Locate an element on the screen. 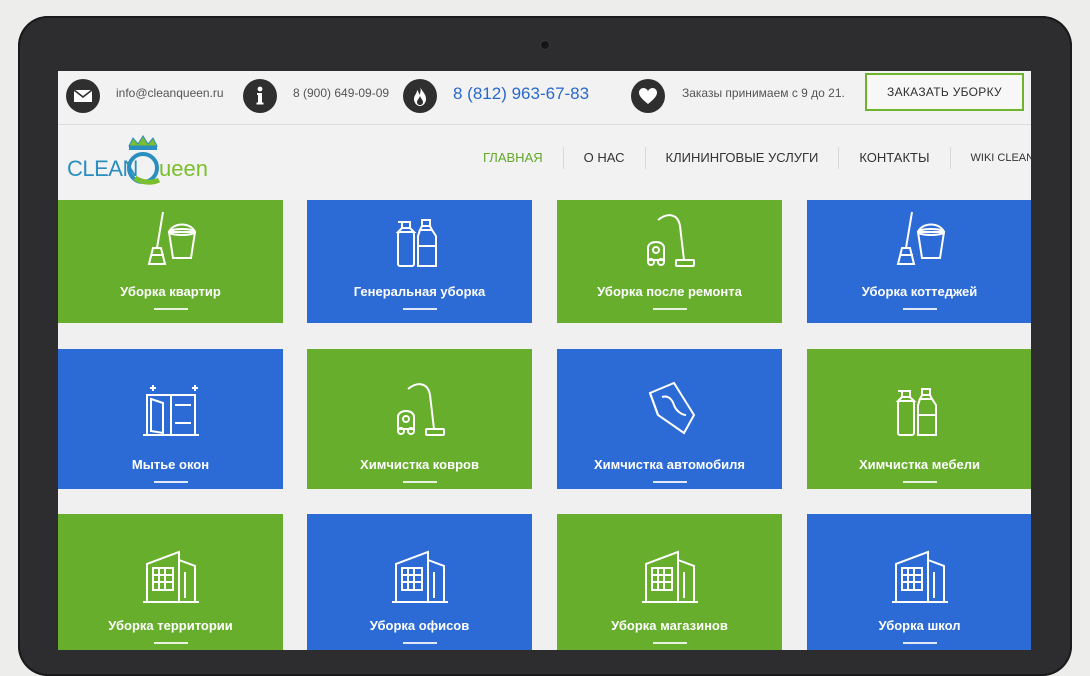 This screenshot has height=676, width=1090. tile-label: Уборка после ремонта is located at coordinates (669, 291).